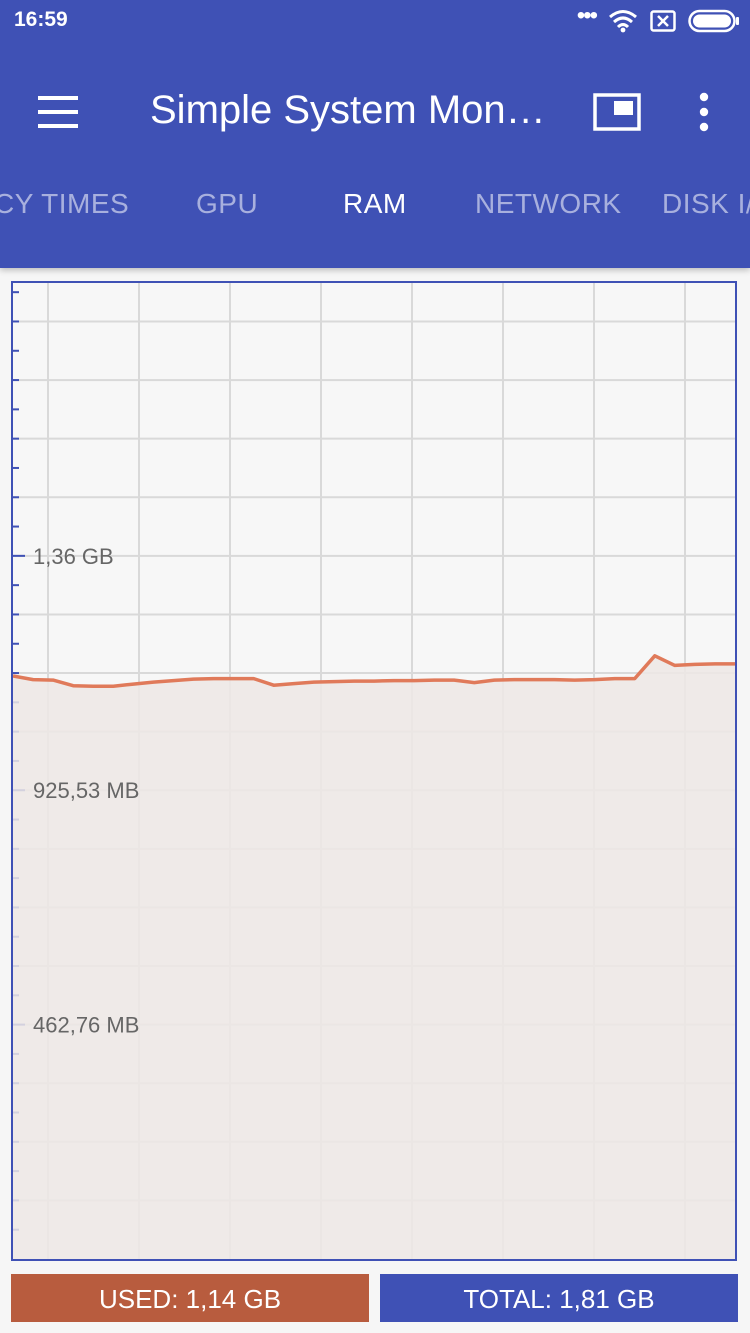 This screenshot has height=1333, width=750. Describe the element at coordinates (86, 1025) in the screenshot. I see `y-tick-label: 462,76 MB` at that location.